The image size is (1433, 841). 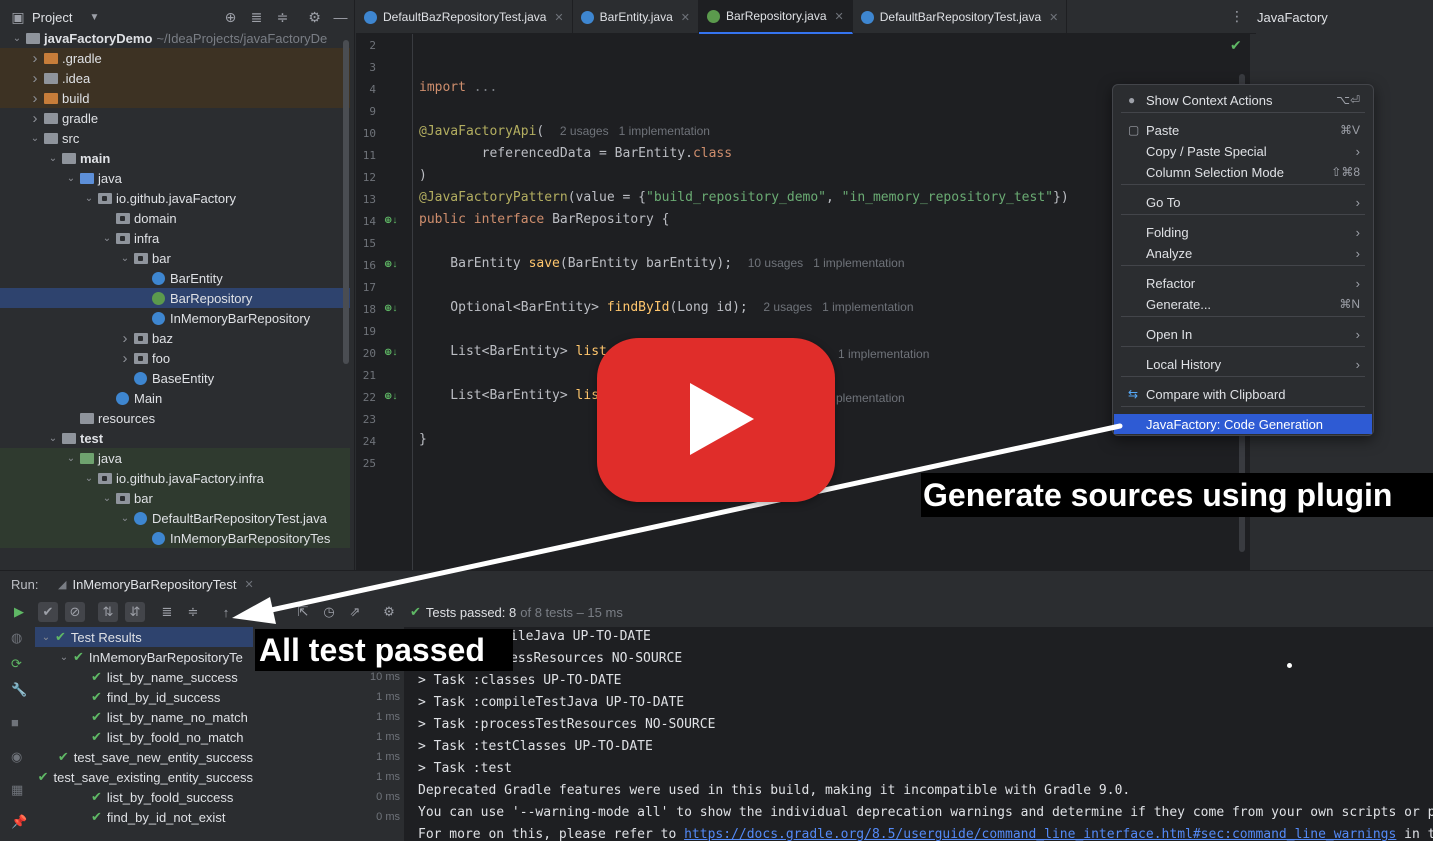 What do you see at coordinates (175, 78) in the screenshot?
I see `tree-item: › .idea` at bounding box center [175, 78].